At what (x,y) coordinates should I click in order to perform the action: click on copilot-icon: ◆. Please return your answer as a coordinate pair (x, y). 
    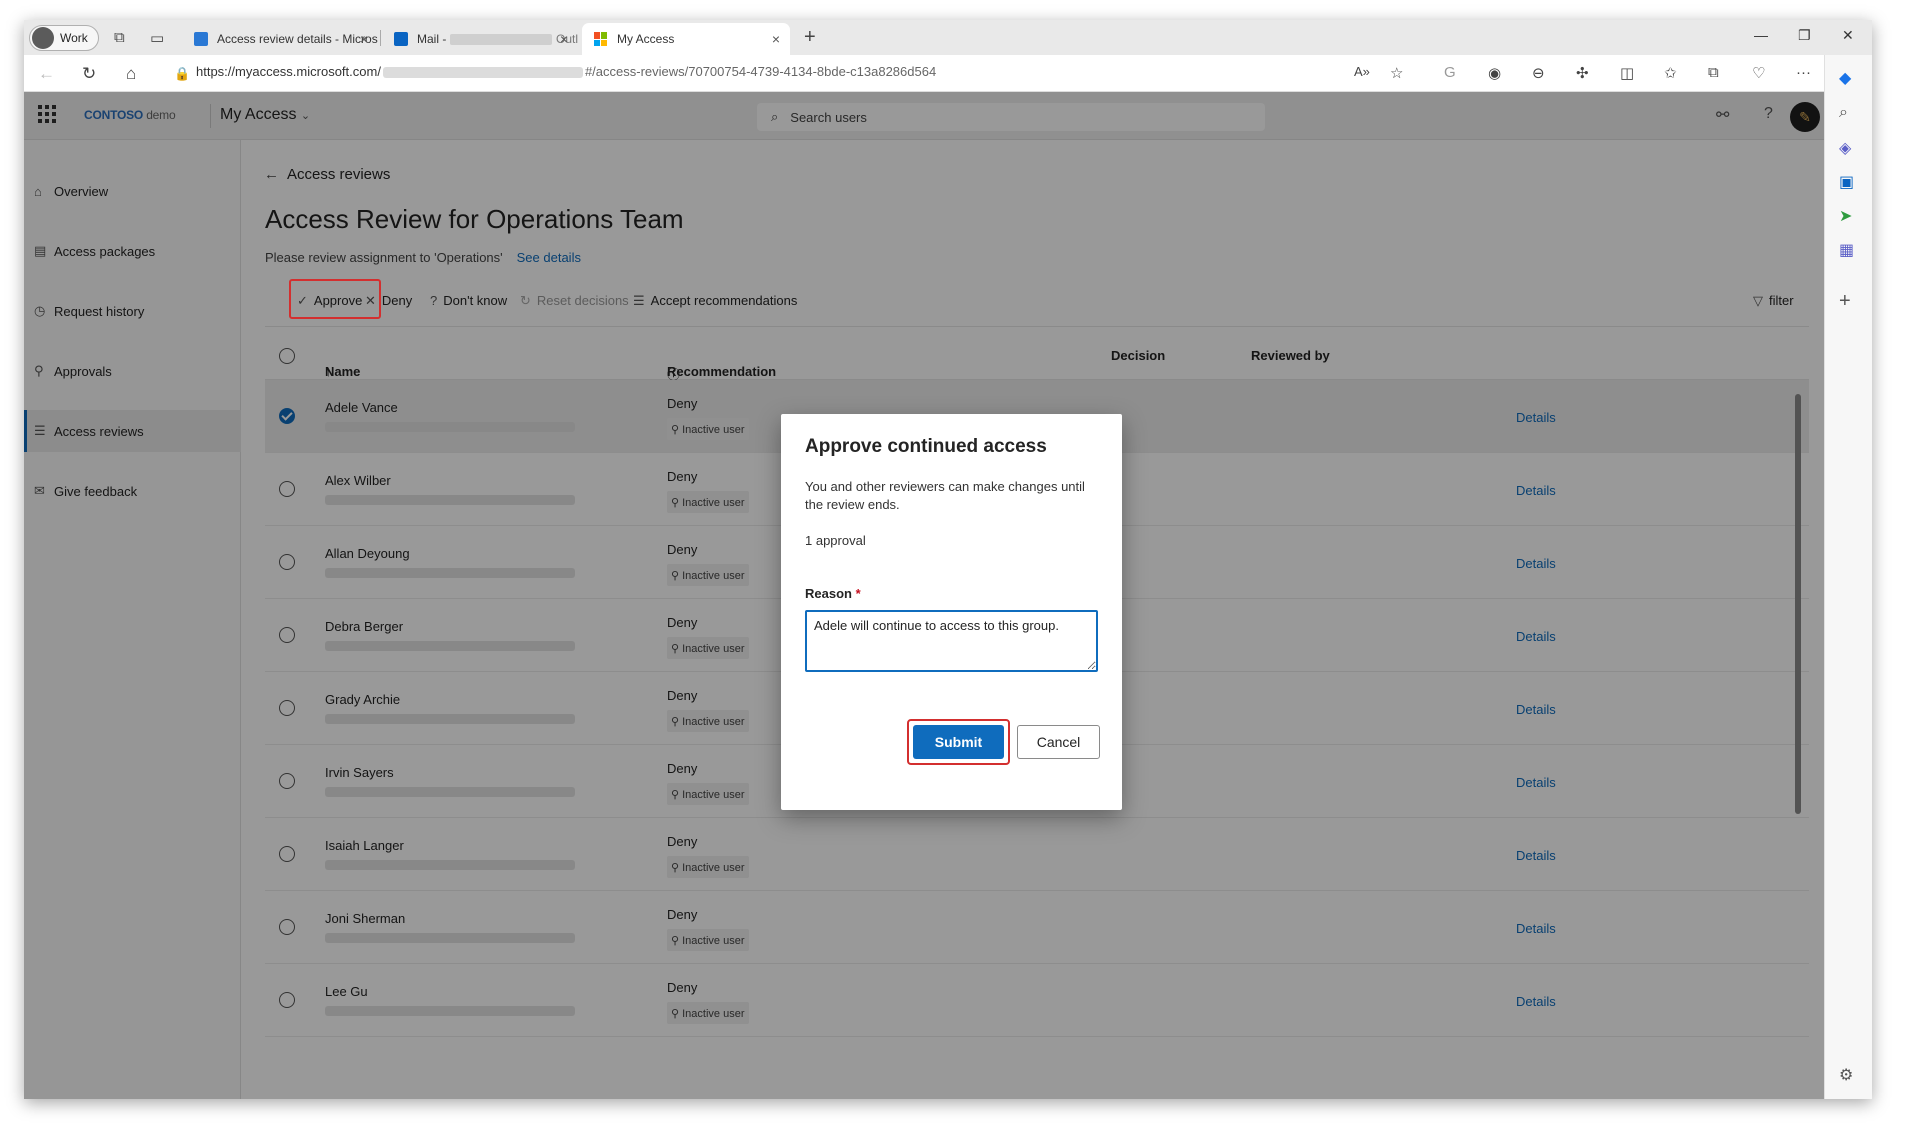
    Looking at the image, I should click on (1845, 78).